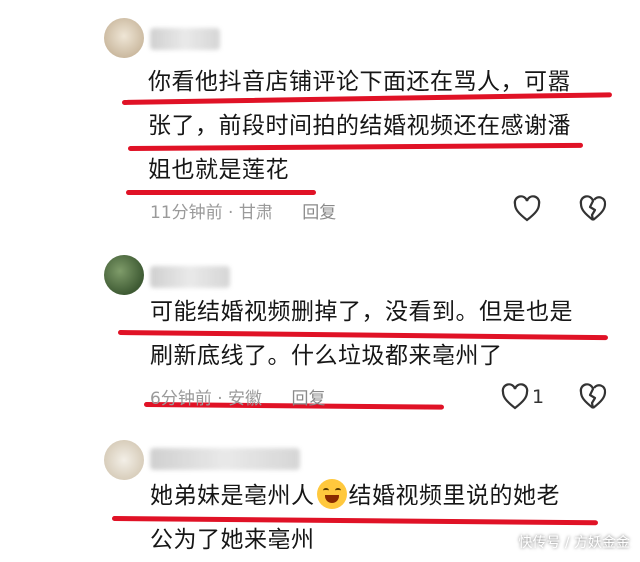  I want to click on comment-line: 她弟妹是亳州人 结婚视频里说的她老, so click(355, 496).